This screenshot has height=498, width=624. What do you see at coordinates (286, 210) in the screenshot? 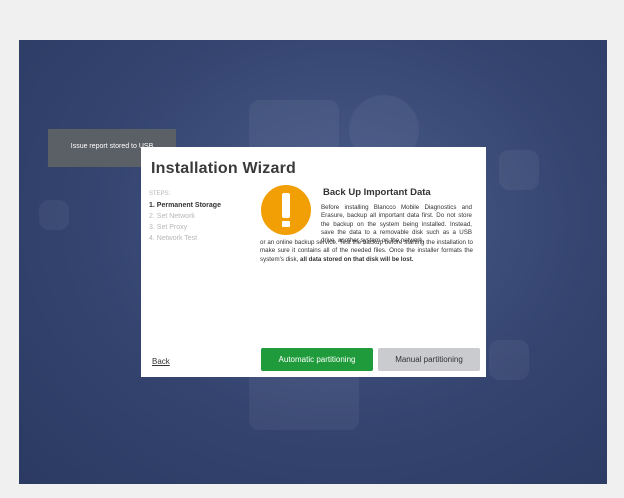
I see `warning-exclamation-icon` at bounding box center [286, 210].